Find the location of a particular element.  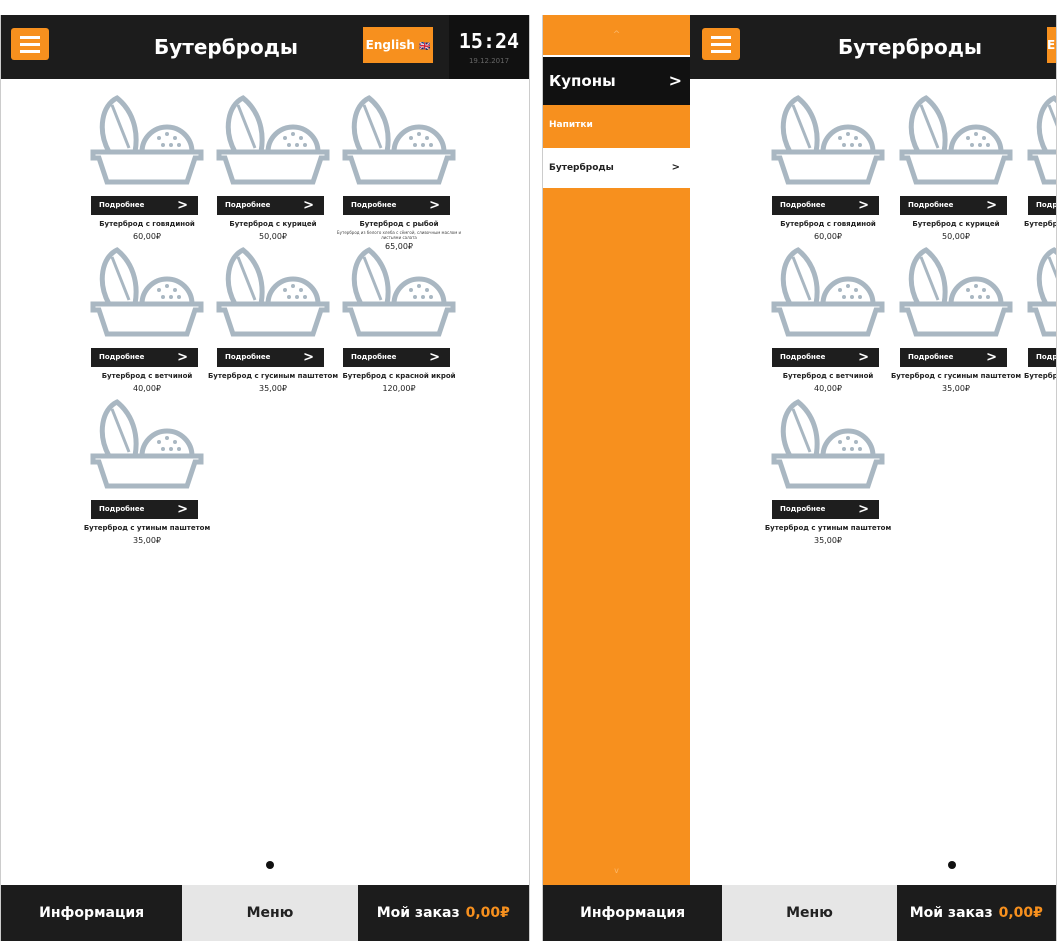

sidebar-item-drinks: Напитки is located at coordinates (616, 125).